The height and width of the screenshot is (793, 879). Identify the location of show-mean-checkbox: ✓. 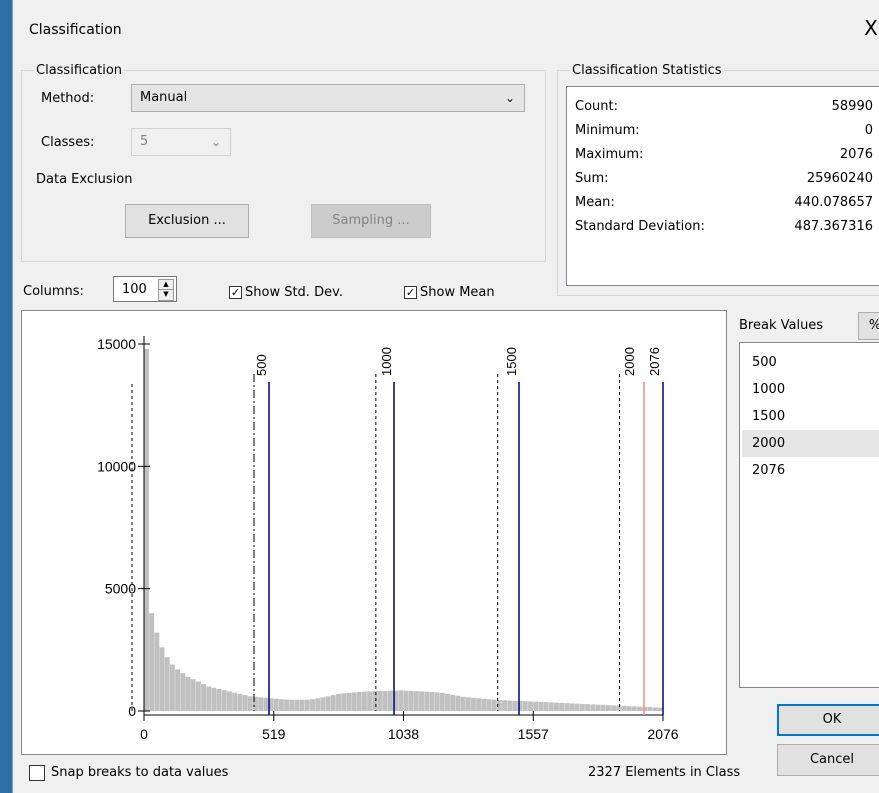
(410, 292).